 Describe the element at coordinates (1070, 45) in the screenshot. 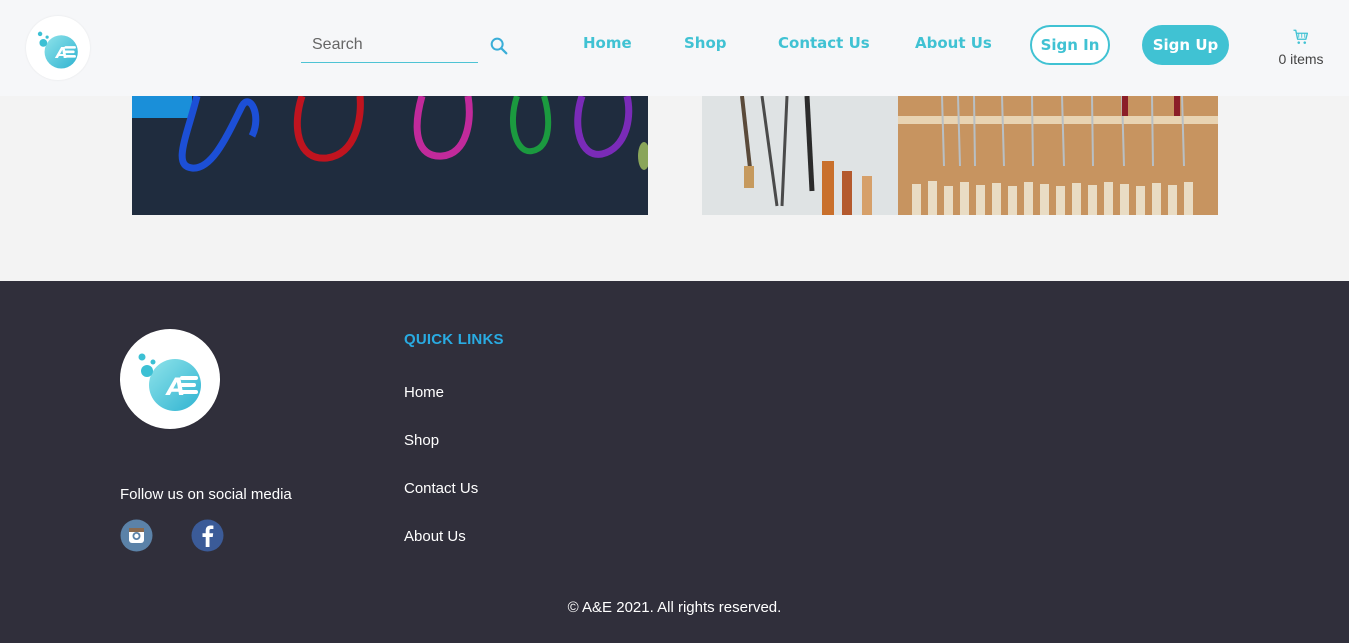

I see `sign-in-button: Sign In` at that location.